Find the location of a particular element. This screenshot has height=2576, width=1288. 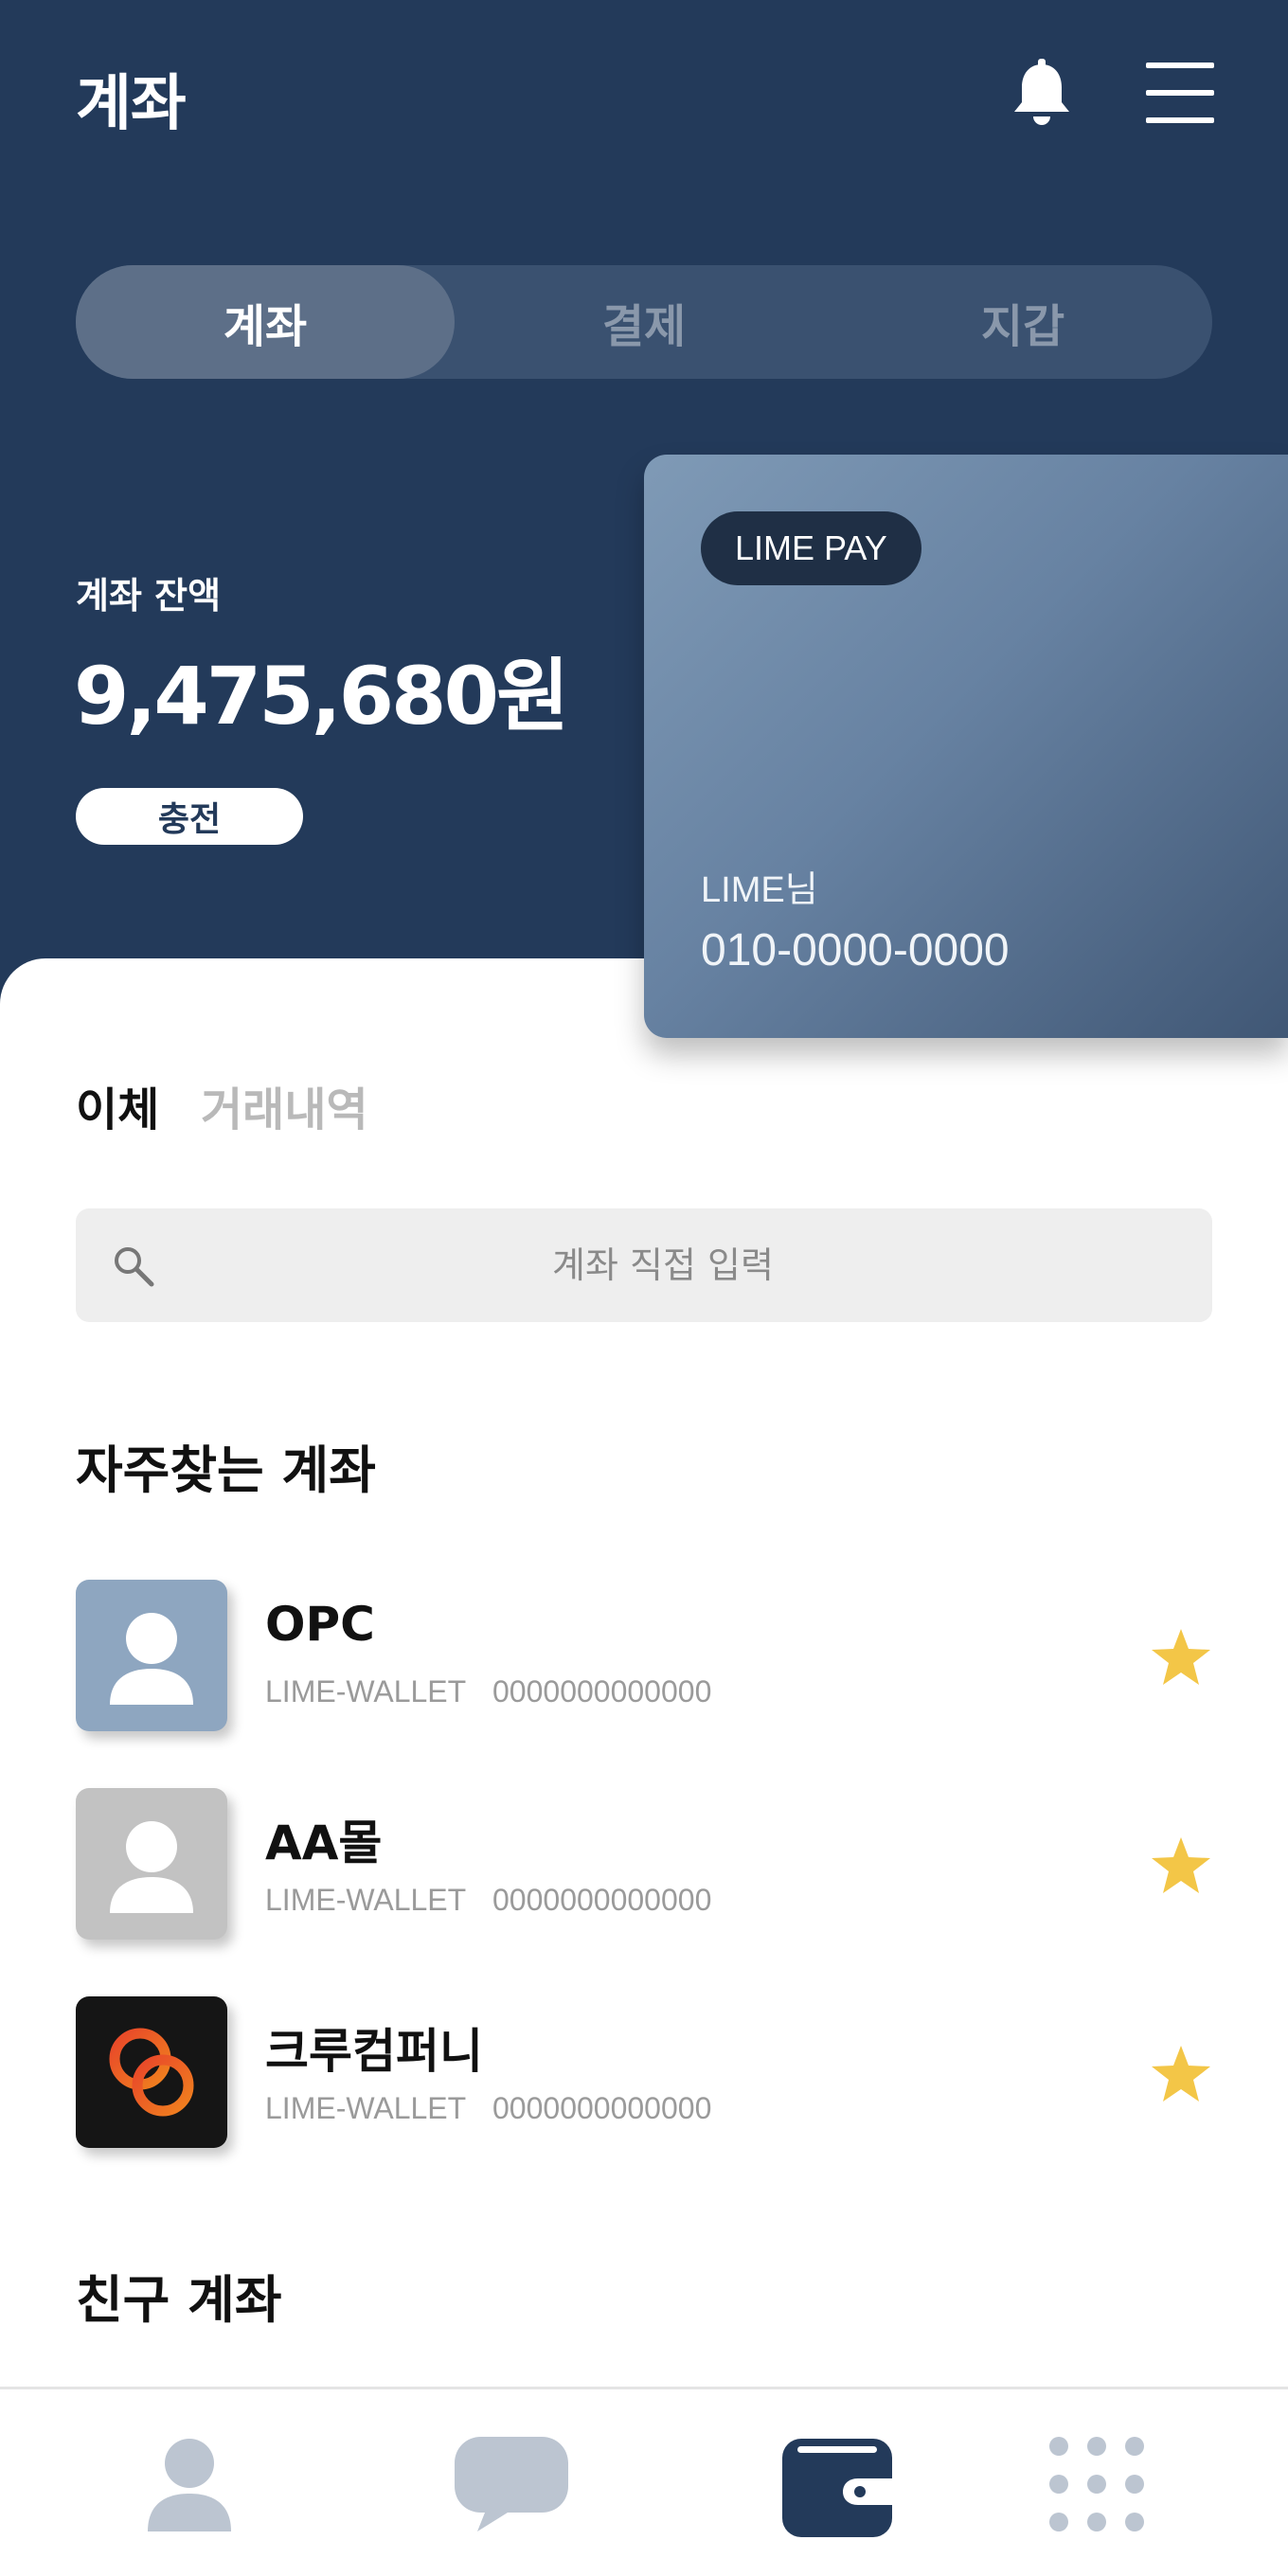

nav-profile is located at coordinates (189, 2482).